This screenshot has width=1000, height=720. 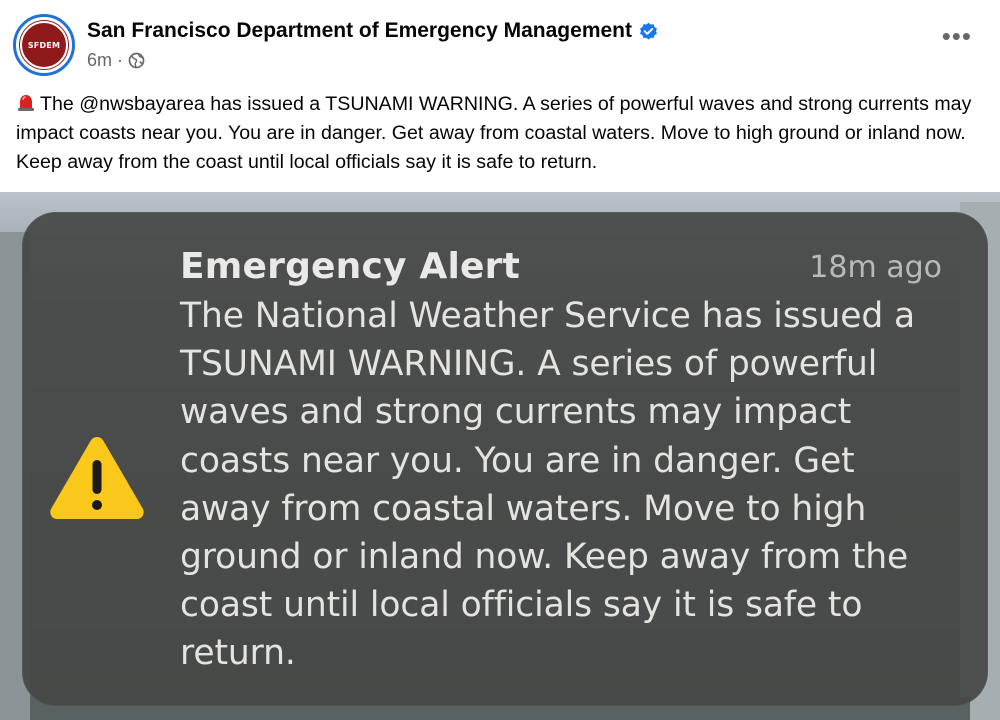 What do you see at coordinates (97, 478) in the screenshot?
I see `warning-triangle-icon` at bounding box center [97, 478].